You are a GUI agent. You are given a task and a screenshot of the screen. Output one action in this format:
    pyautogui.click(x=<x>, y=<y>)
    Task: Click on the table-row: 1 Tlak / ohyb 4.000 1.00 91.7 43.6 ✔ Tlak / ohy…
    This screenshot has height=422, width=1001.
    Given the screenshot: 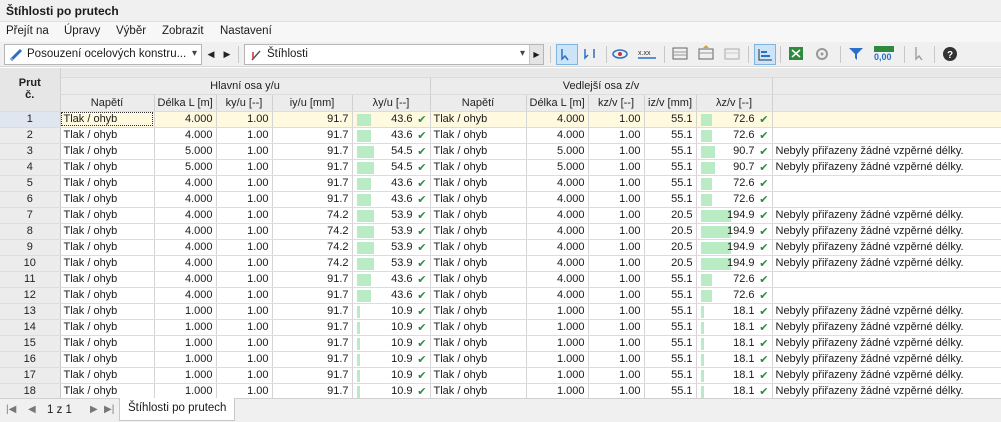 What is the action you would take?
    pyautogui.click(x=500, y=119)
    